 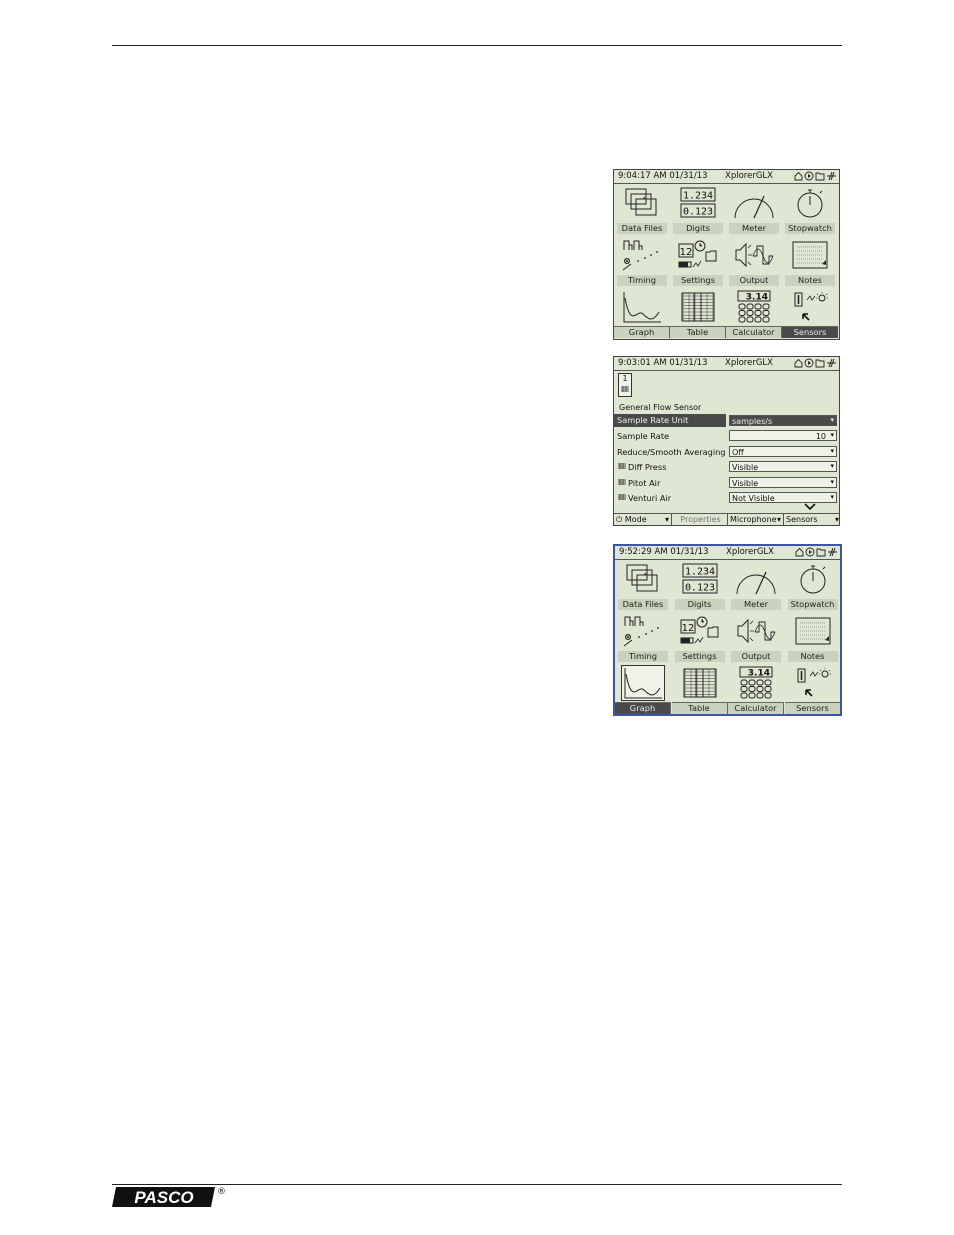 I want to click on app-label: Timing, so click(x=642, y=280).